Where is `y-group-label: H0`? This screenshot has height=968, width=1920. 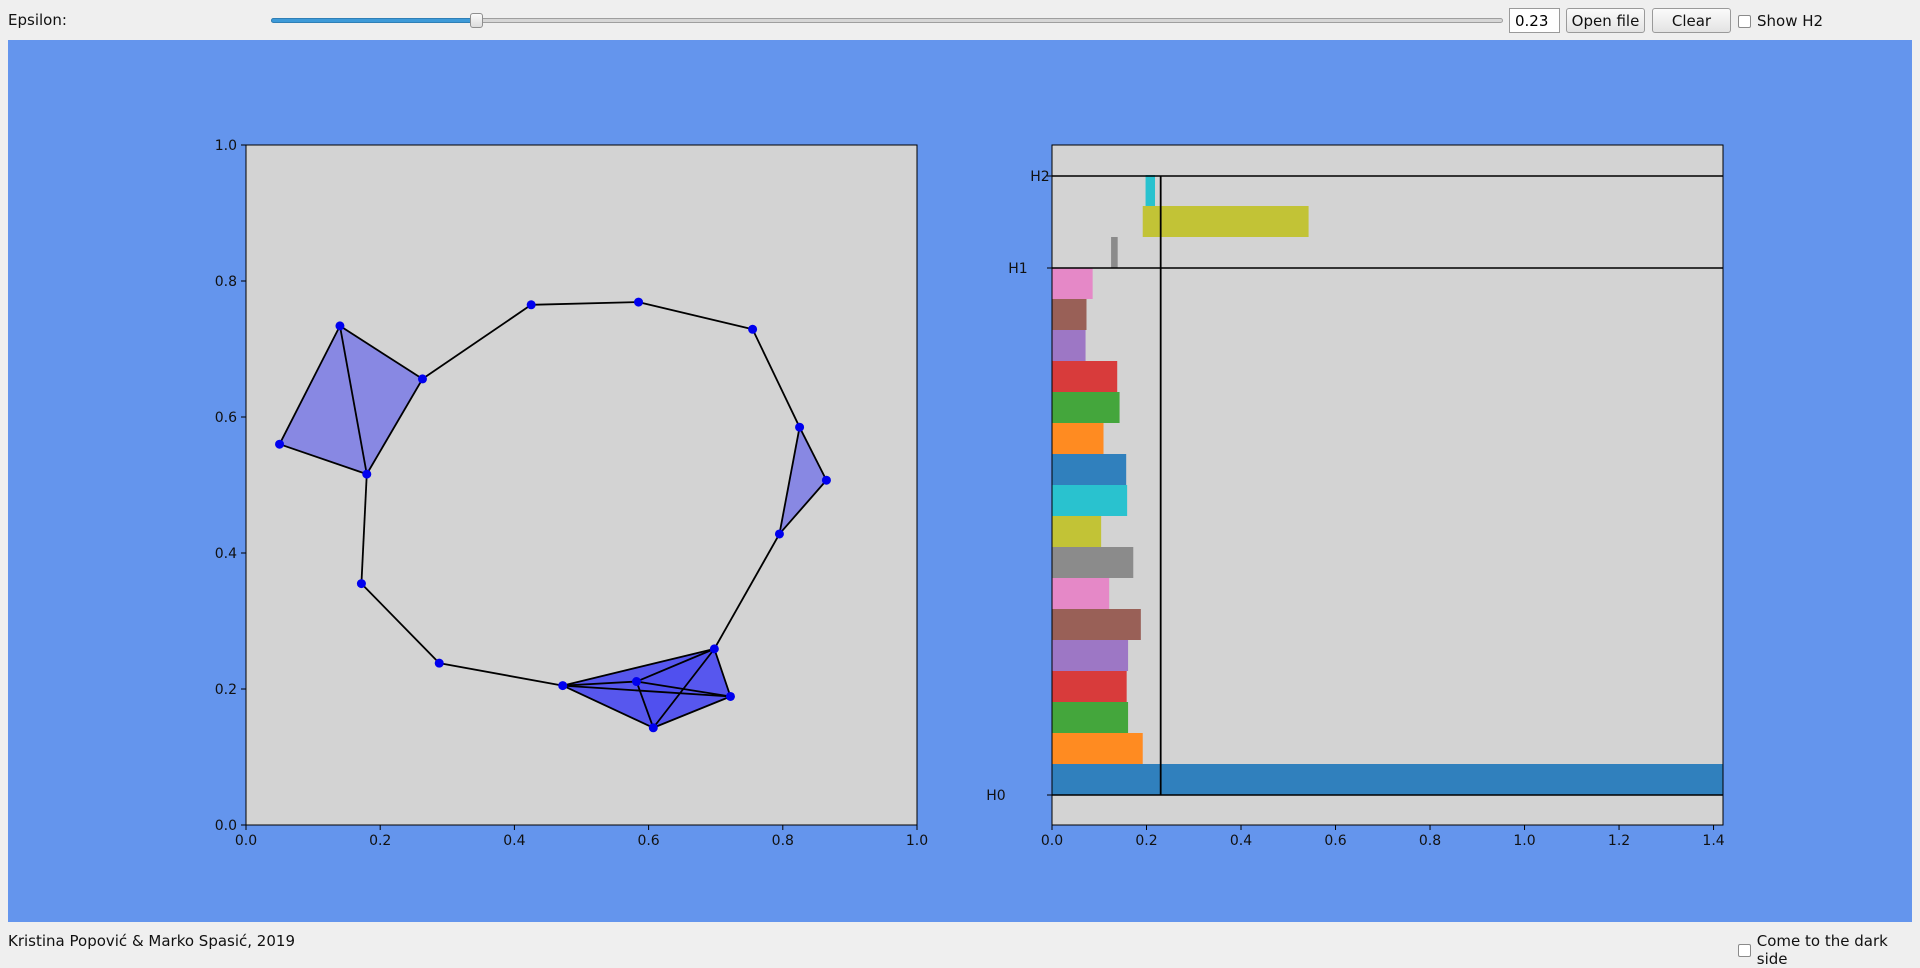
y-group-label: H0 is located at coordinates (995, 796).